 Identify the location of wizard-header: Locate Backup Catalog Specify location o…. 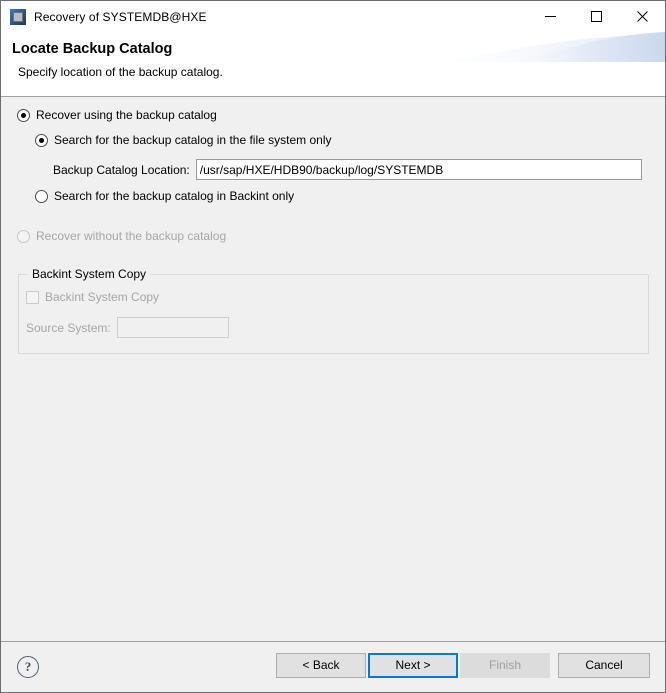
(333, 64).